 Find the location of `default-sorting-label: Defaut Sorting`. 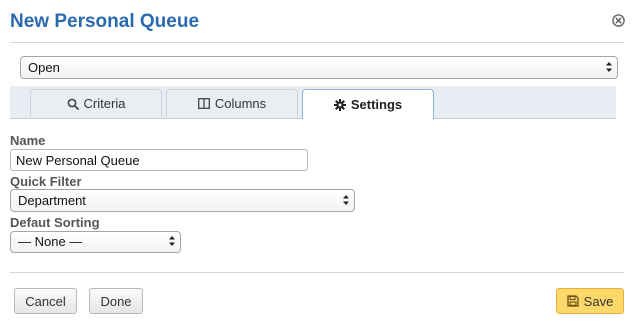

default-sorting-label: Defaut Sorting is located at coordinates (55, 222).